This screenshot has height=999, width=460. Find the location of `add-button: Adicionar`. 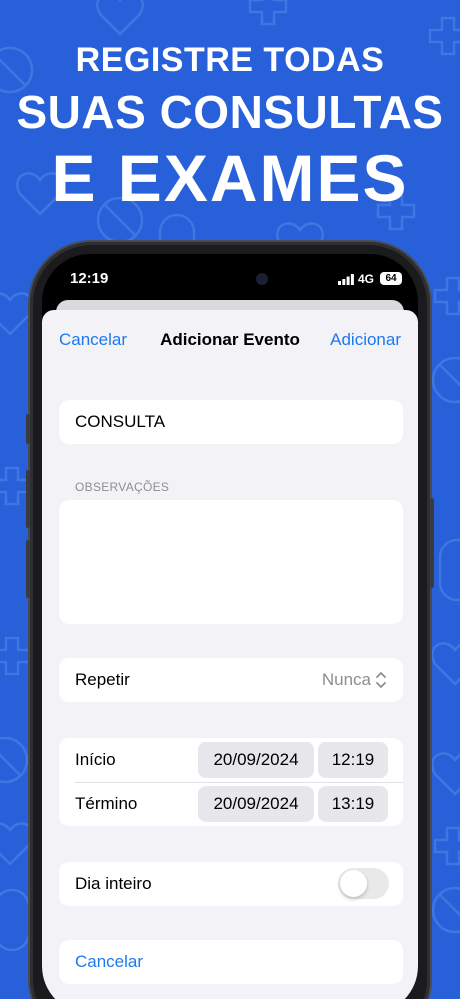

add-button: Adicionar is located at coordinates (365, 340).